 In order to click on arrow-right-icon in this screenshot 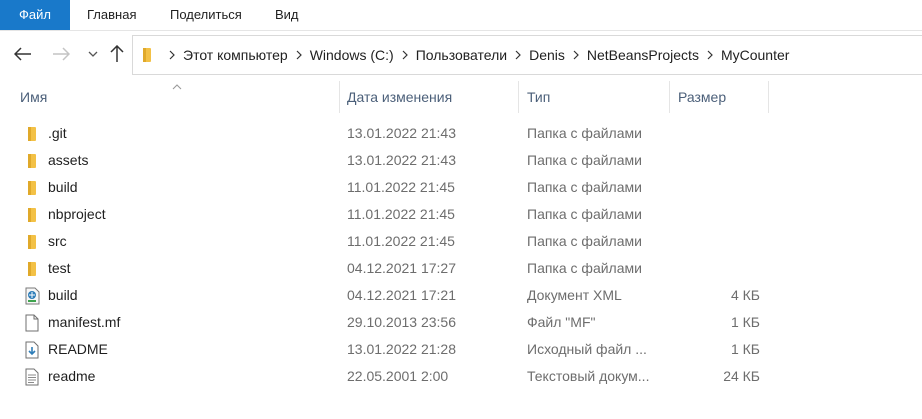, I will do `click(61, 54)`.